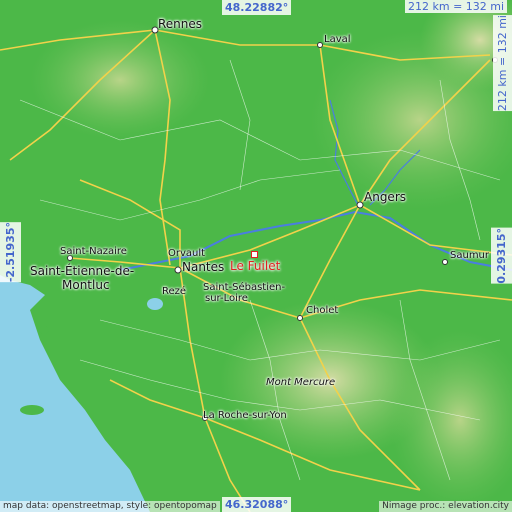 This screenshot has width=512, height=512. Describe the element at coordinates (203, 267) in the screenshot. I see `city-label-nantes: Nantes` at that location.